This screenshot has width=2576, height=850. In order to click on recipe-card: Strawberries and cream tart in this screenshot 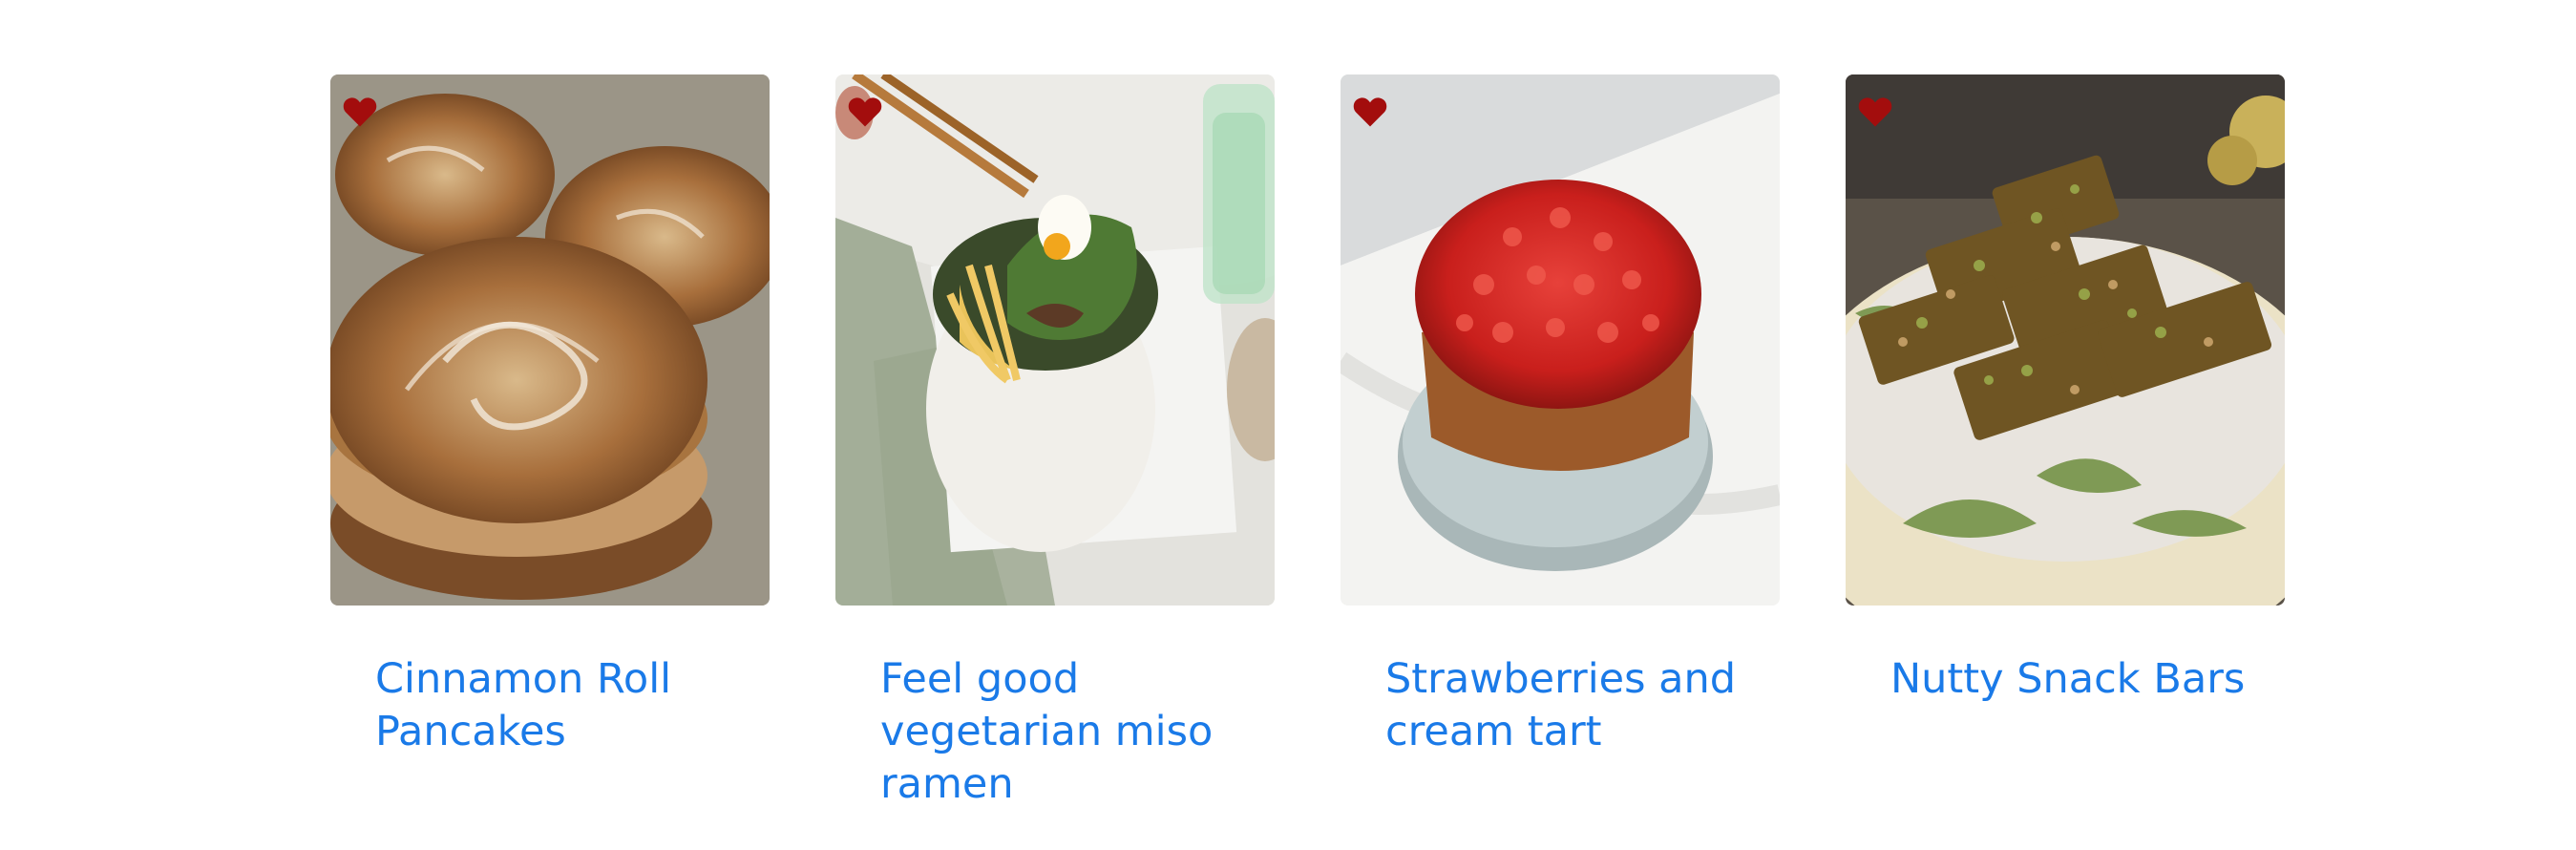, I will do `click(1560, 416)`.